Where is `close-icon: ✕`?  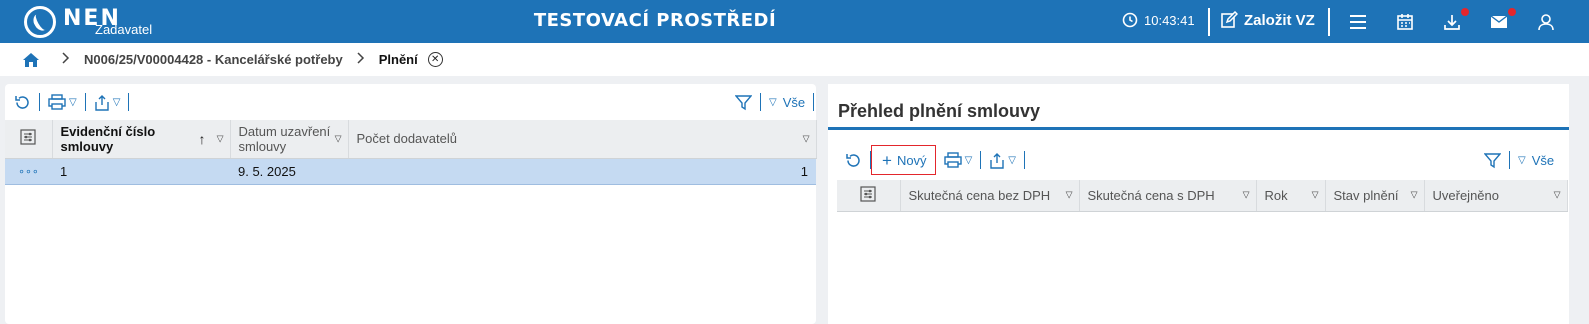
close-icon: ✕ is located at coordinates (435, 59).